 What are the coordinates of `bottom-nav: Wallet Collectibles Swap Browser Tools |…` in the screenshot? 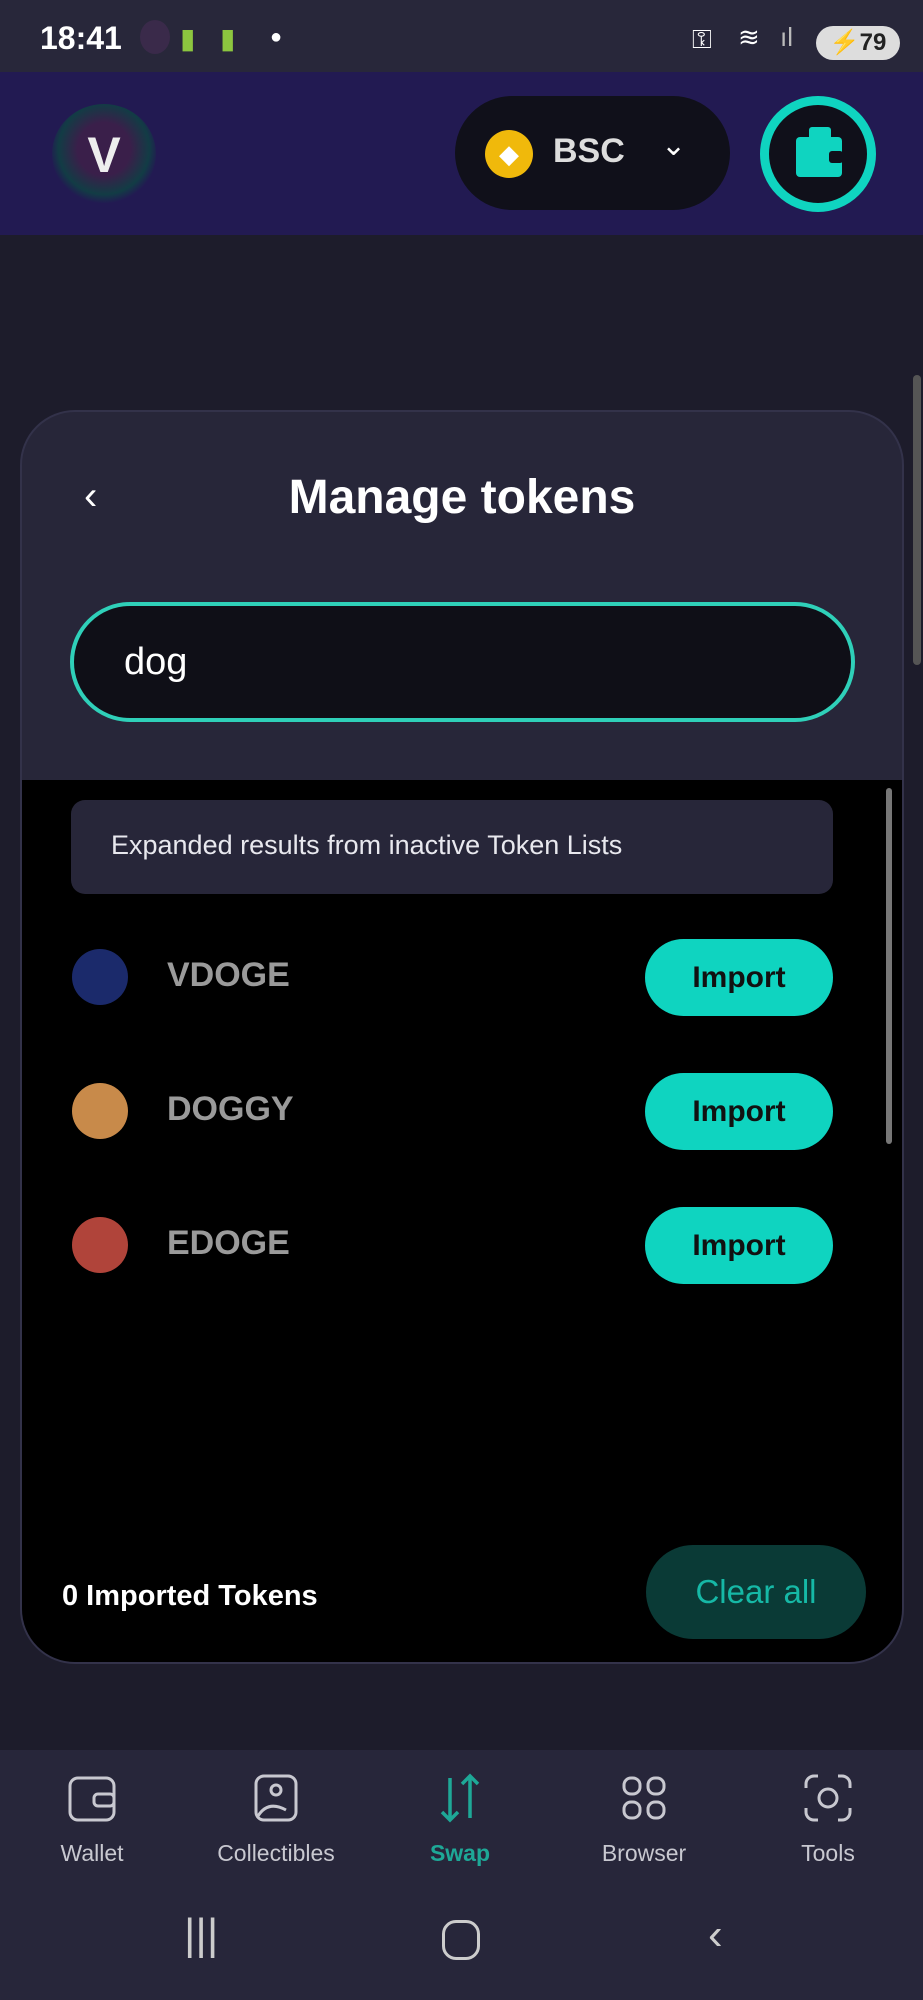 It's located at (461, 1875).